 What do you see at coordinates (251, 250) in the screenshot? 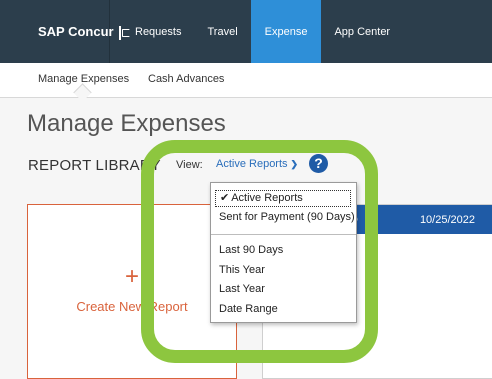
I see `dropdown-option-last-90-days: Last 90 Days` at bounding box center [251, 250].